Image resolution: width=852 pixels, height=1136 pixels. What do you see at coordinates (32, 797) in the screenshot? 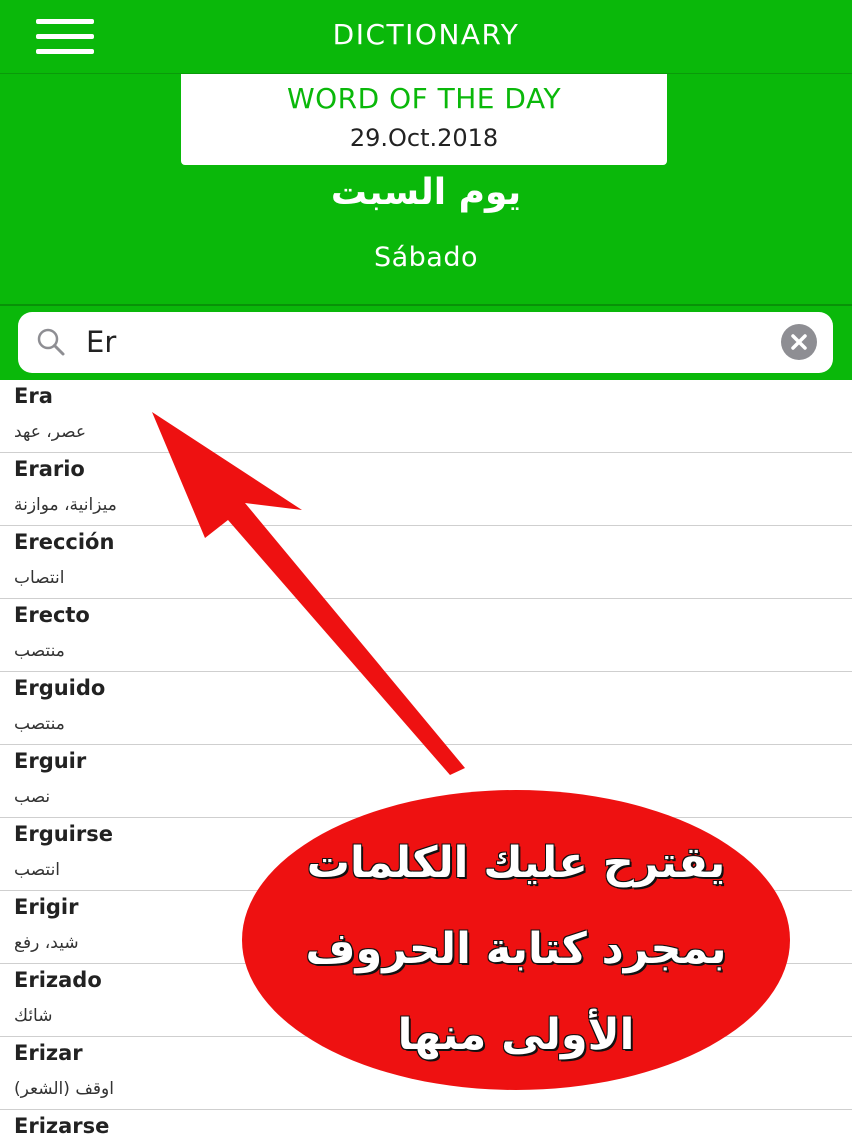
I see `word-translation: نصب` at bounding box center [32, 797].